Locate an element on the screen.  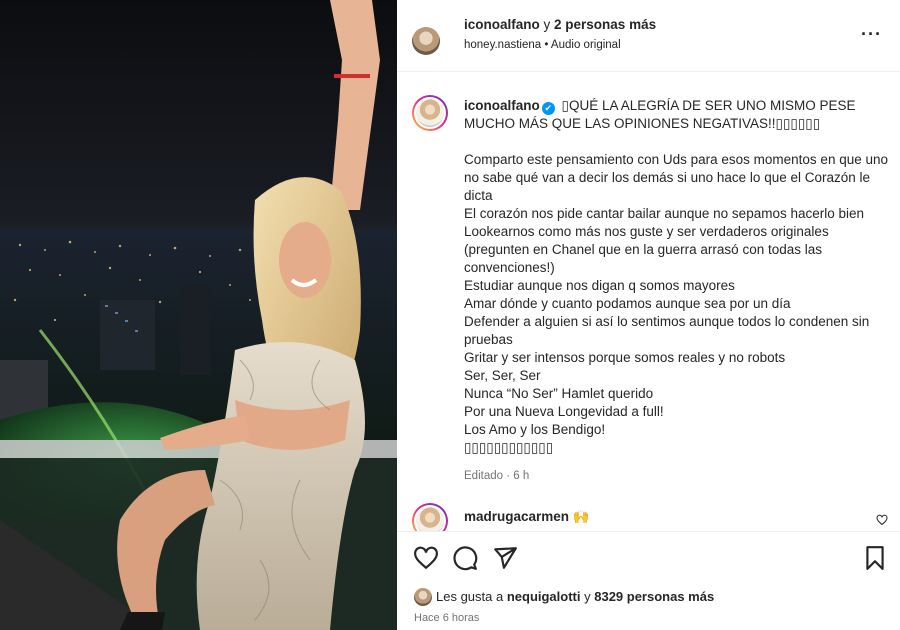
comment-bubble-icon is located at coordinates (465, 558).